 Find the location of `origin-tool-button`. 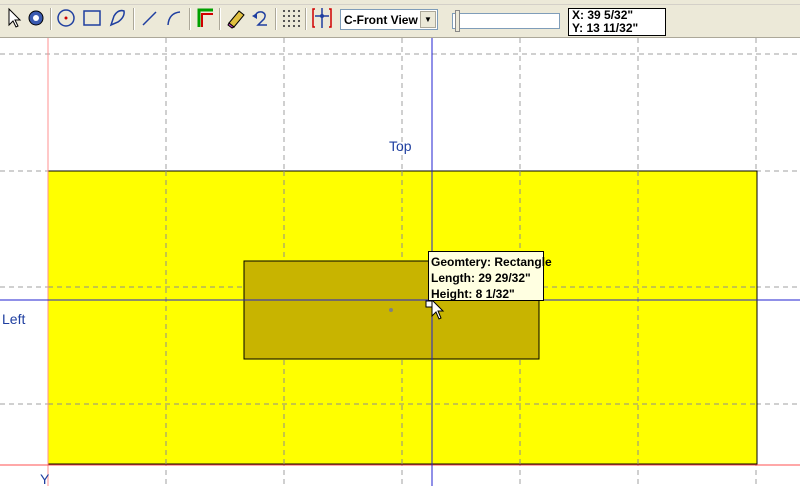

origin-tool-button is located at coordinates (322, 18).